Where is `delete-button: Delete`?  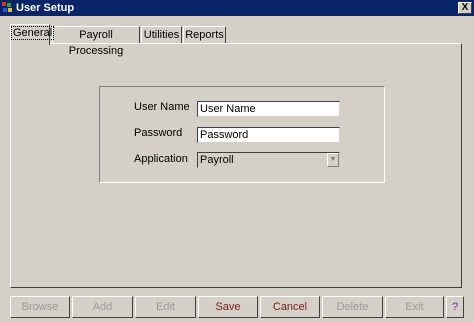
delete-button: Delete is located at coordinates (352, 307).